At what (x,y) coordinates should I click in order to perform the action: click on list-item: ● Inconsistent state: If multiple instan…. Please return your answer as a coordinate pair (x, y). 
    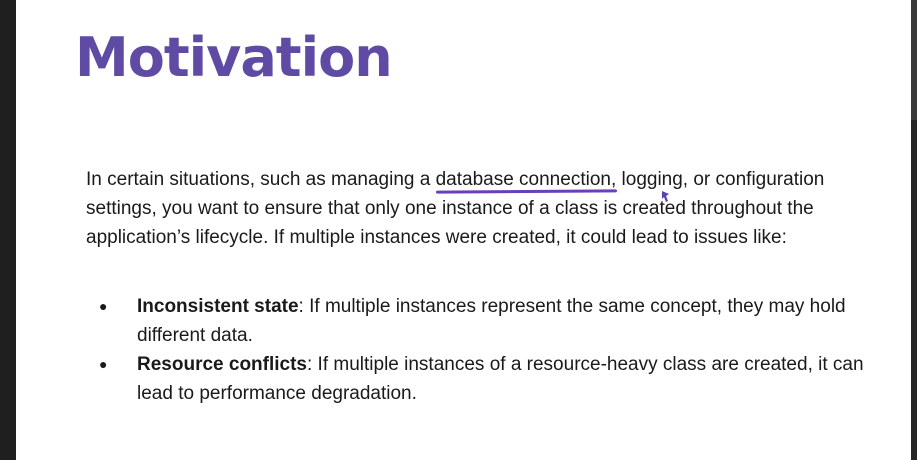
    Looking at the image, I should click on (481, 321).